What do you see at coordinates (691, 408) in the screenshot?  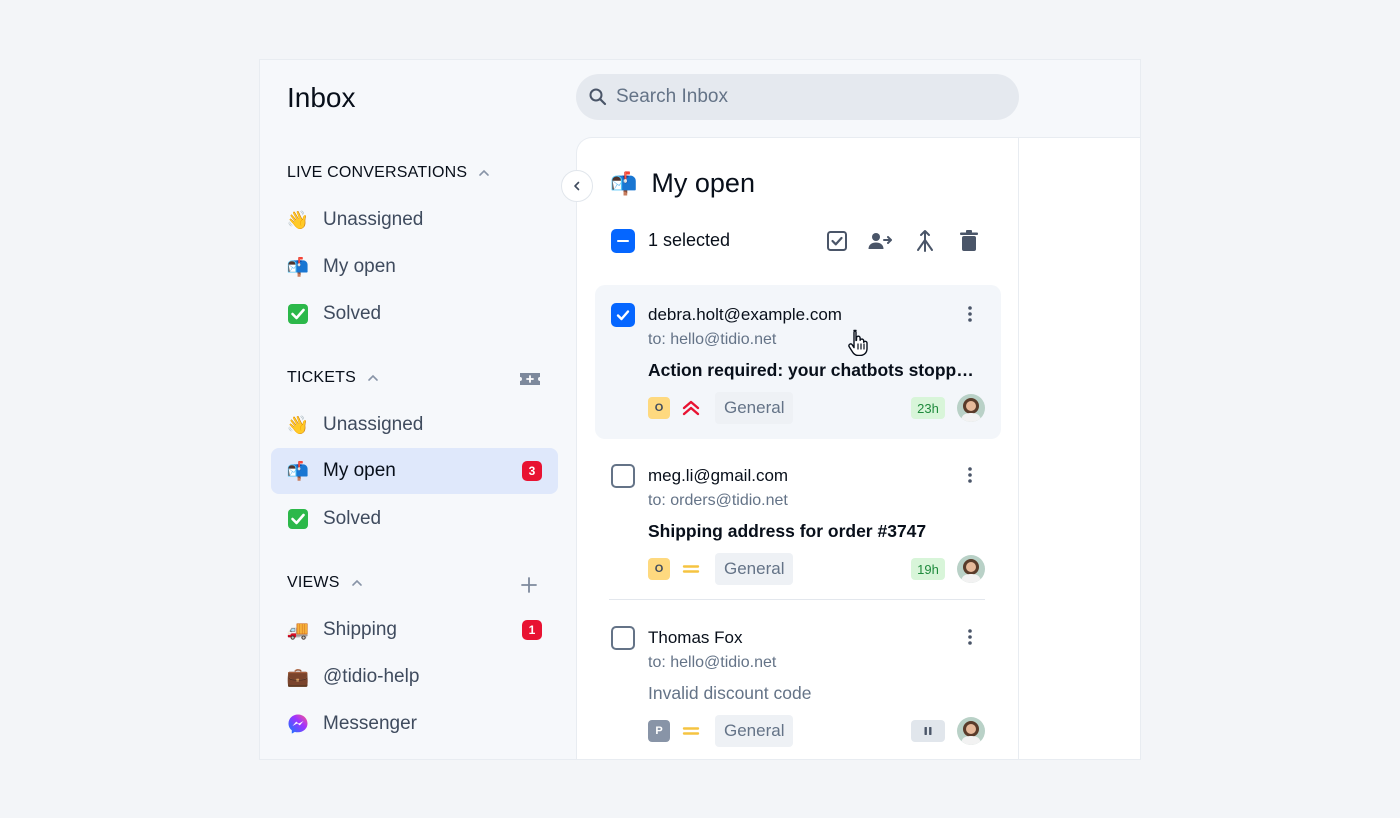 I see `priority-urgent-icon` at bounding box center [691, 408].